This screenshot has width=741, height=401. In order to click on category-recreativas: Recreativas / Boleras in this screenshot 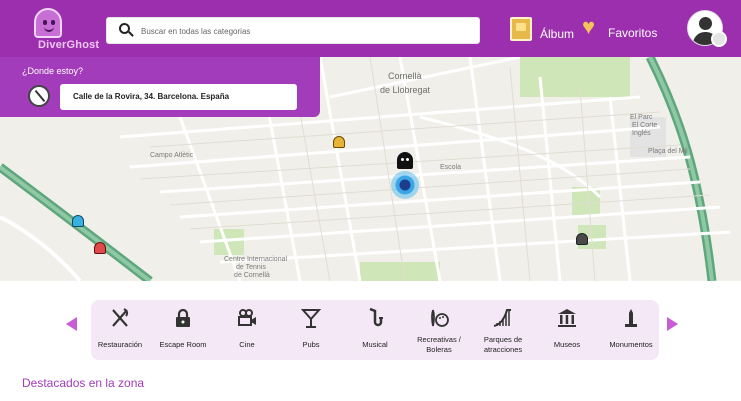, I will do `click(439, 330)`.